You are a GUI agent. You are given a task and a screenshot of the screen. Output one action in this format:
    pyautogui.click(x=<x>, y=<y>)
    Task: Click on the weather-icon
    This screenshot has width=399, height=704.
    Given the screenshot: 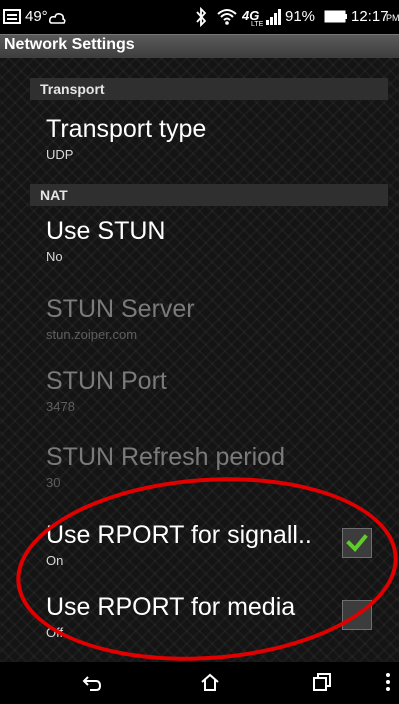 What is the action you would take?
    pyautogui.click(x=57, y=18)
    